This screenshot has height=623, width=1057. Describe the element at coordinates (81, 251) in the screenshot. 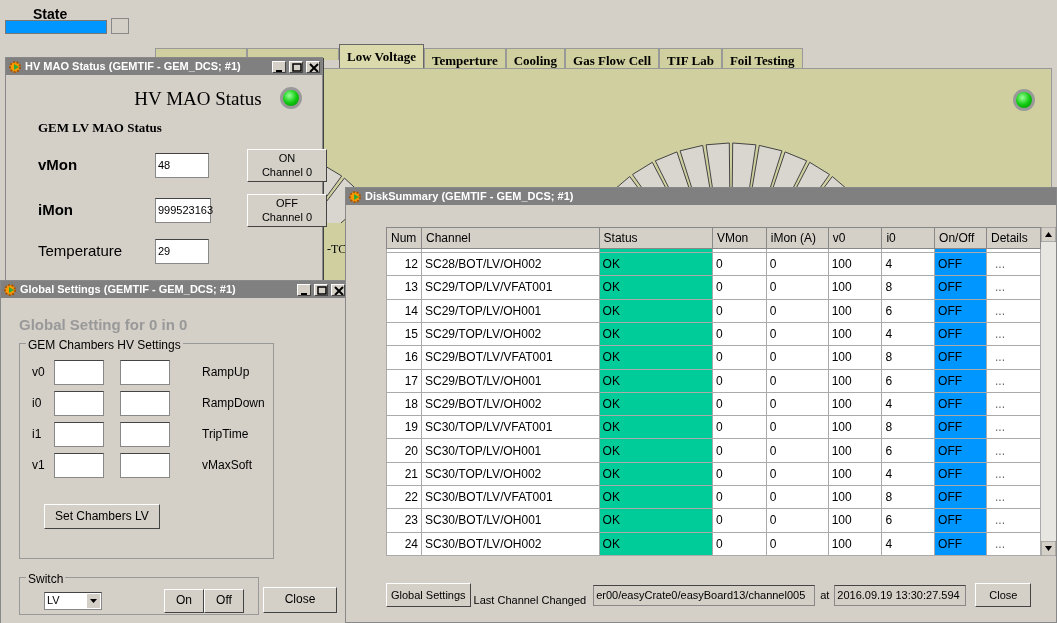

I see `field-label: Temperature` at that location.